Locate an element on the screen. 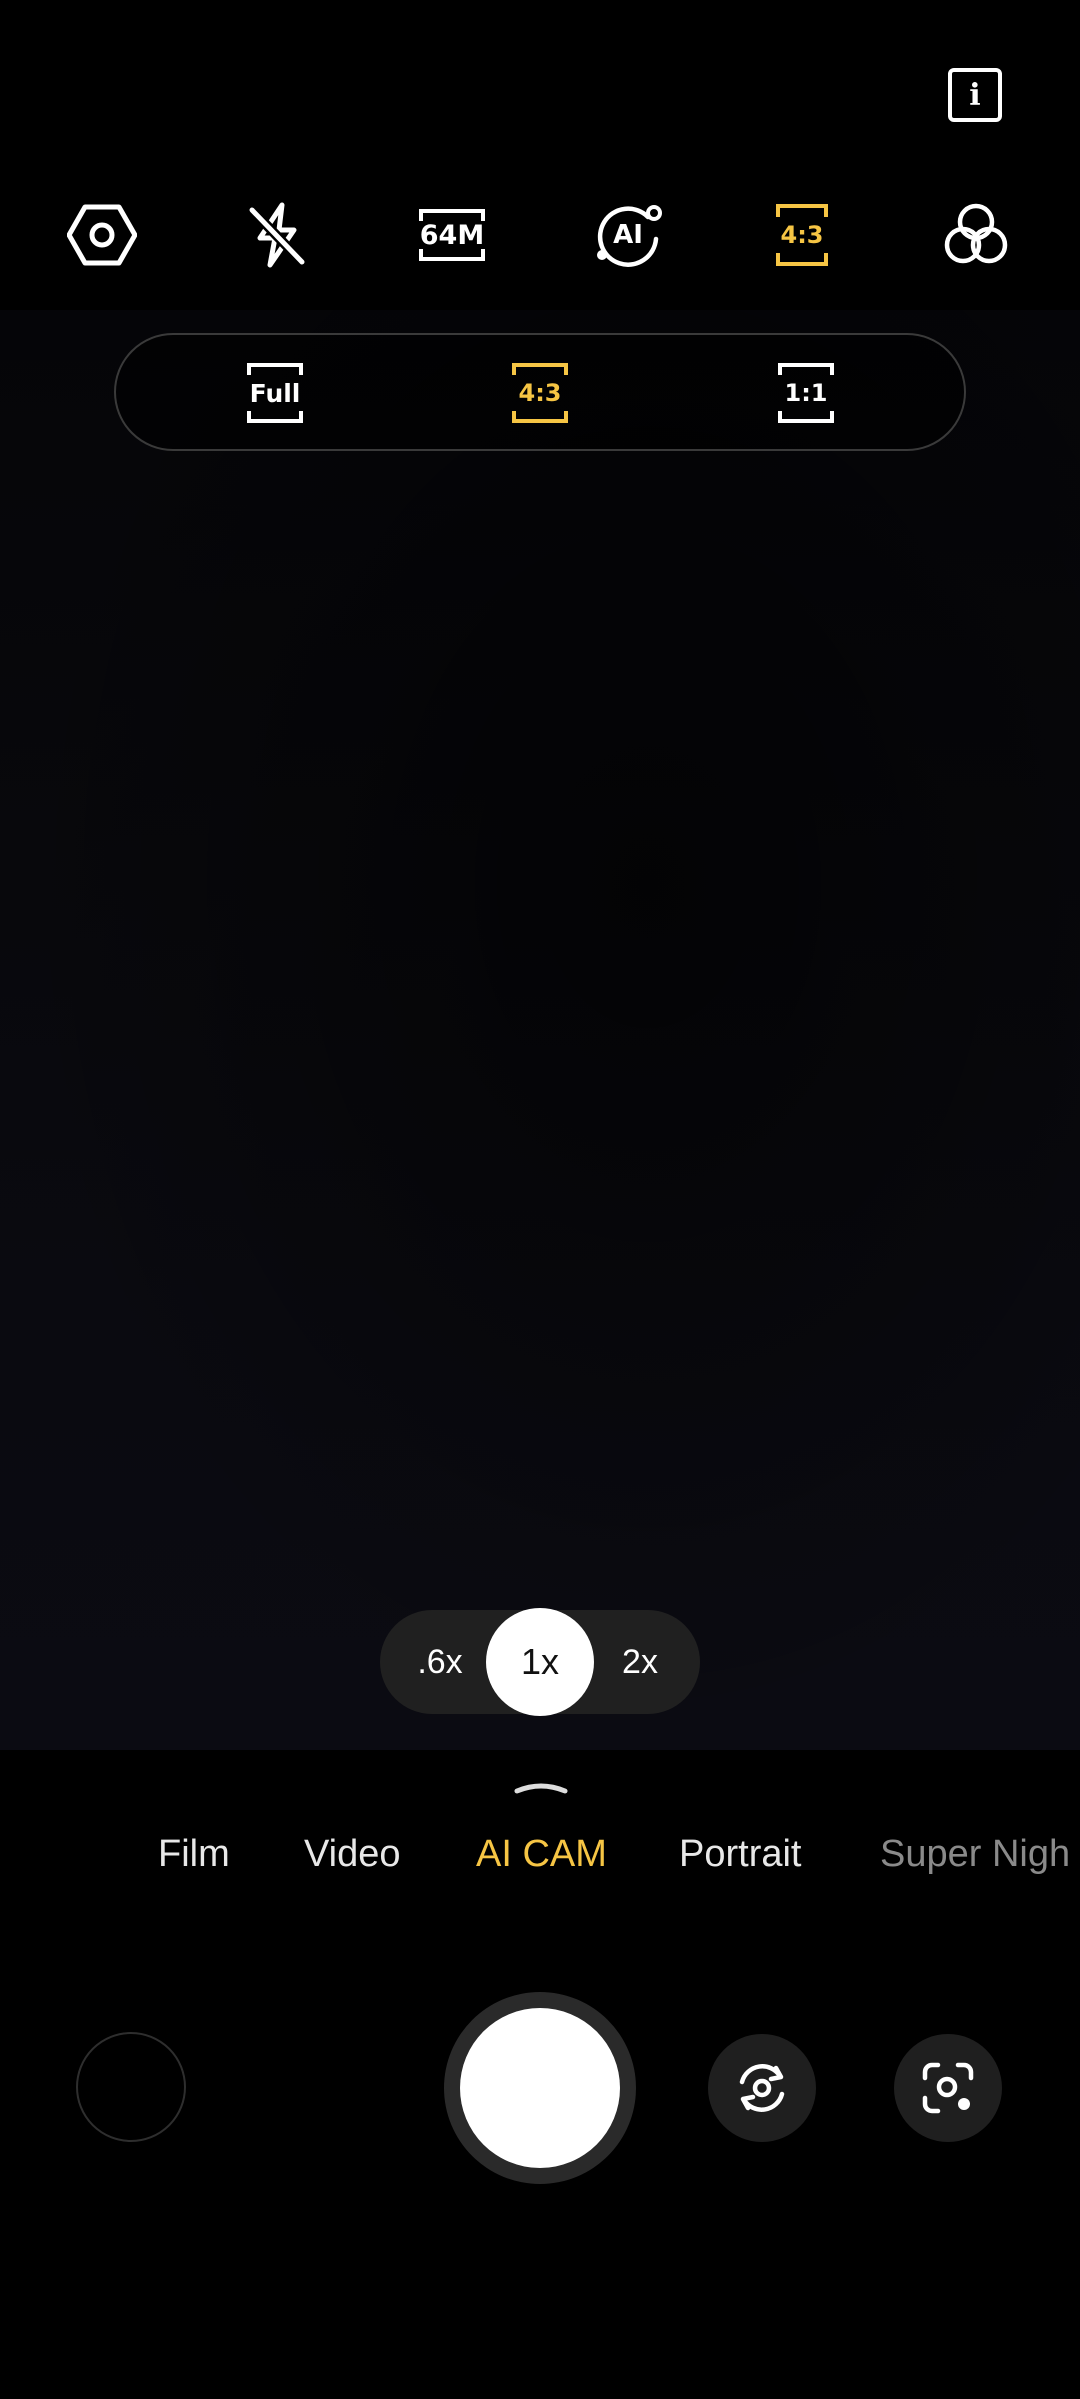 The image size is (1080, 2399). mode-selector: Film Video AI CAM Portrait Super Nigh is located at coordinates (540, 1860).